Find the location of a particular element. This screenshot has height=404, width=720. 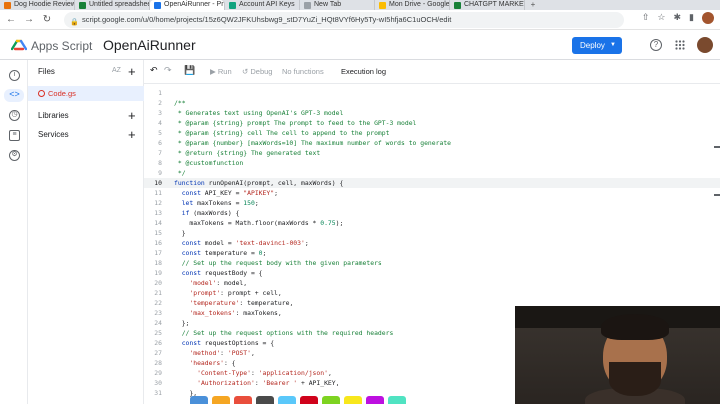

debug-label: Debug is located at coordinates (261, 71).